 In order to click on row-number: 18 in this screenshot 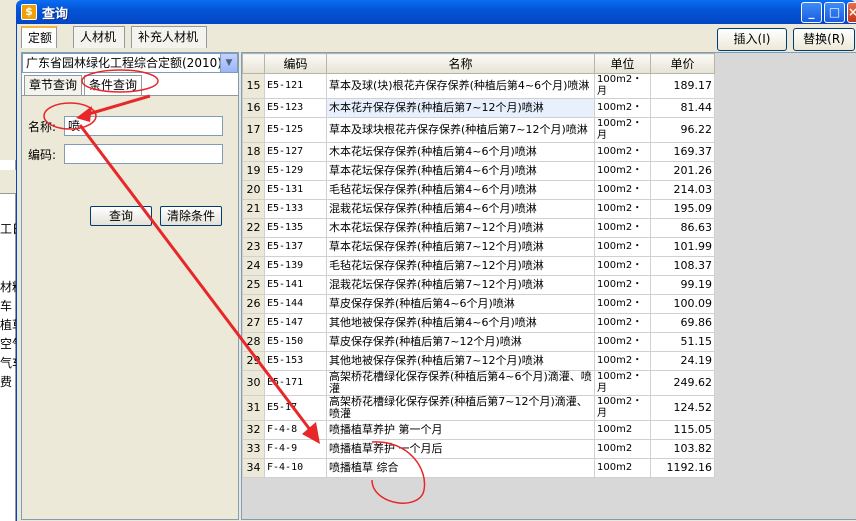, I will do `click(253, 152)`.